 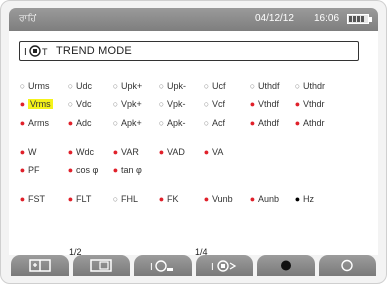 I want to click on svg-text: I, so click(x=25, y=52).